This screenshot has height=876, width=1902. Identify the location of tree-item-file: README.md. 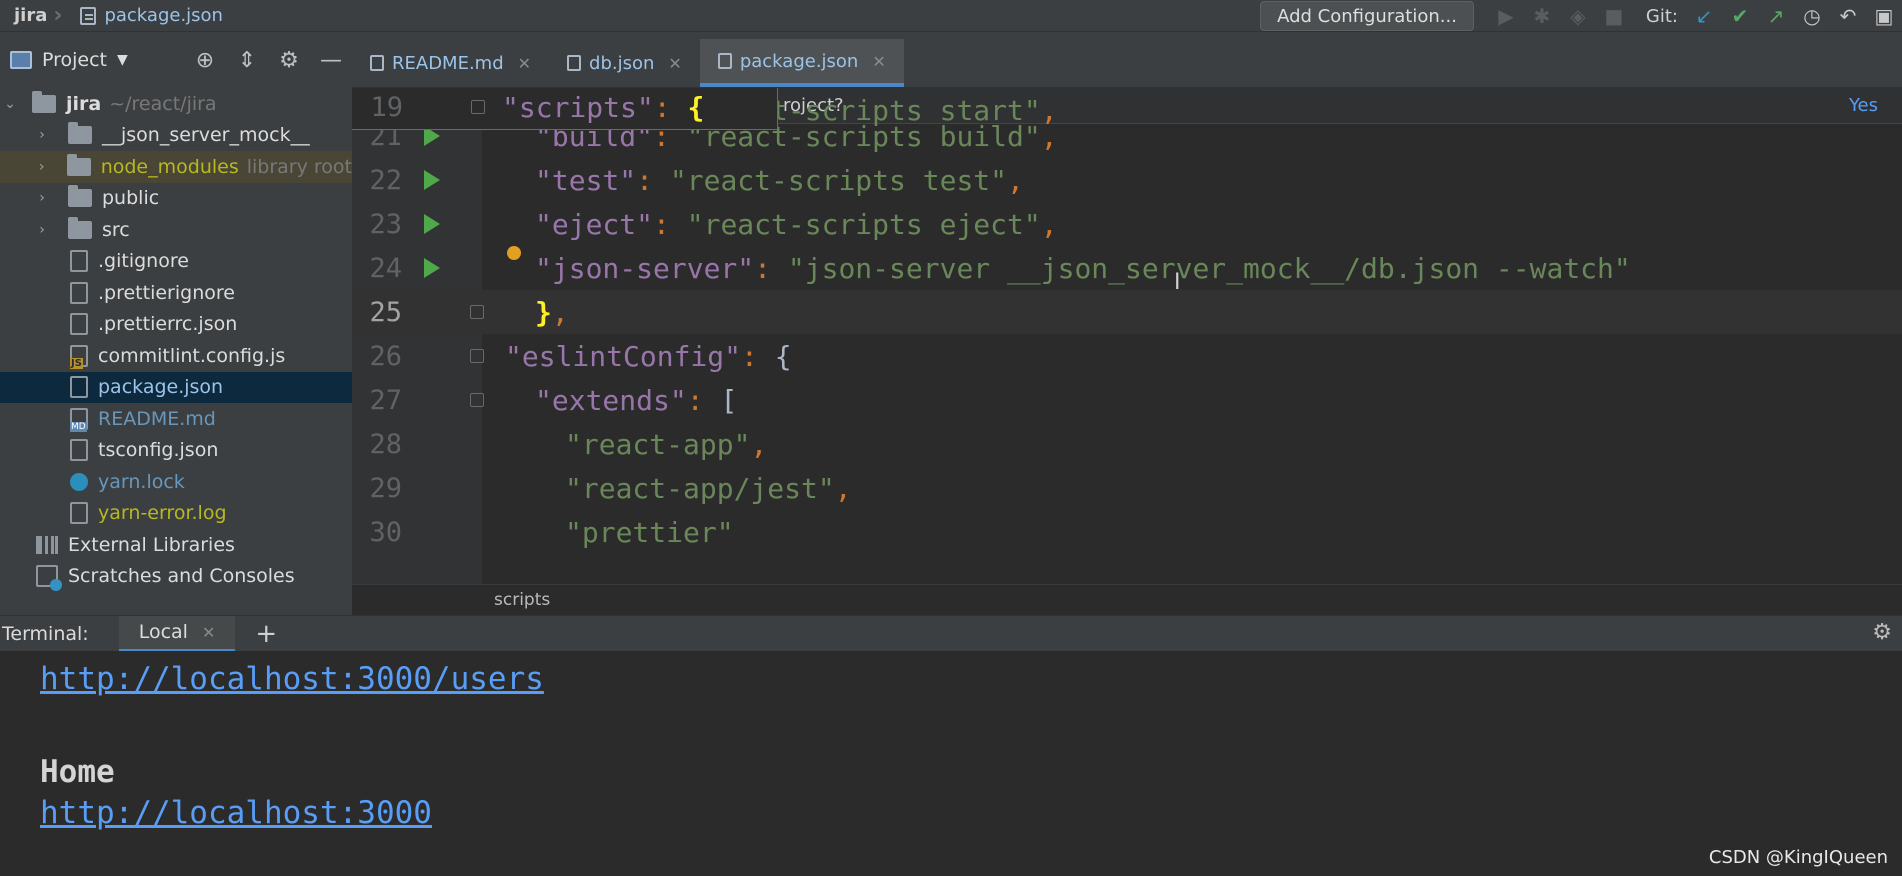
(176, 419).